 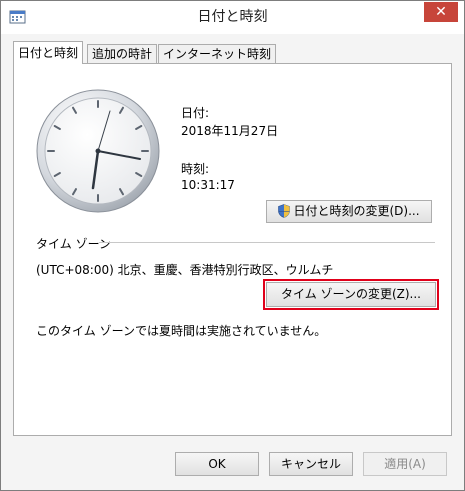 I want to click on analog-clock-icon, so click(x=98, y=151).